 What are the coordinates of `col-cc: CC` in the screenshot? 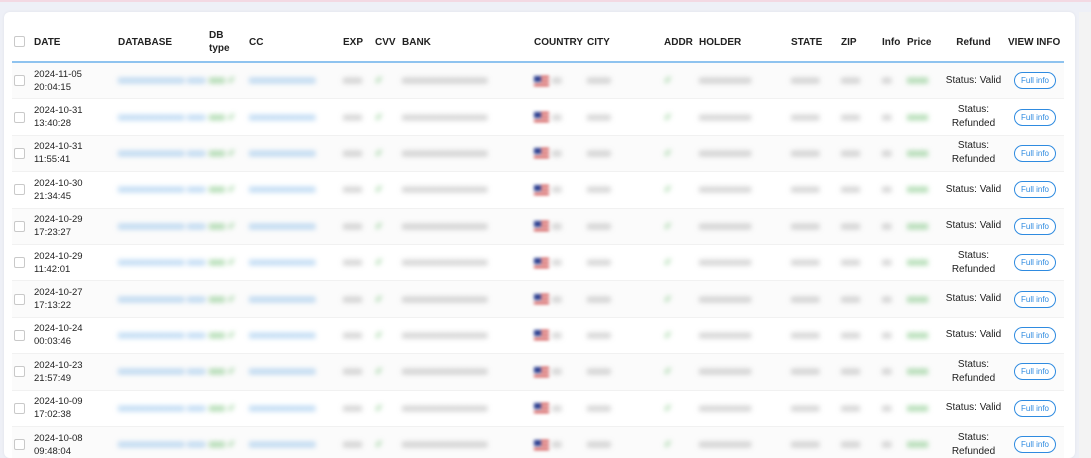 It's located at (294, 42).